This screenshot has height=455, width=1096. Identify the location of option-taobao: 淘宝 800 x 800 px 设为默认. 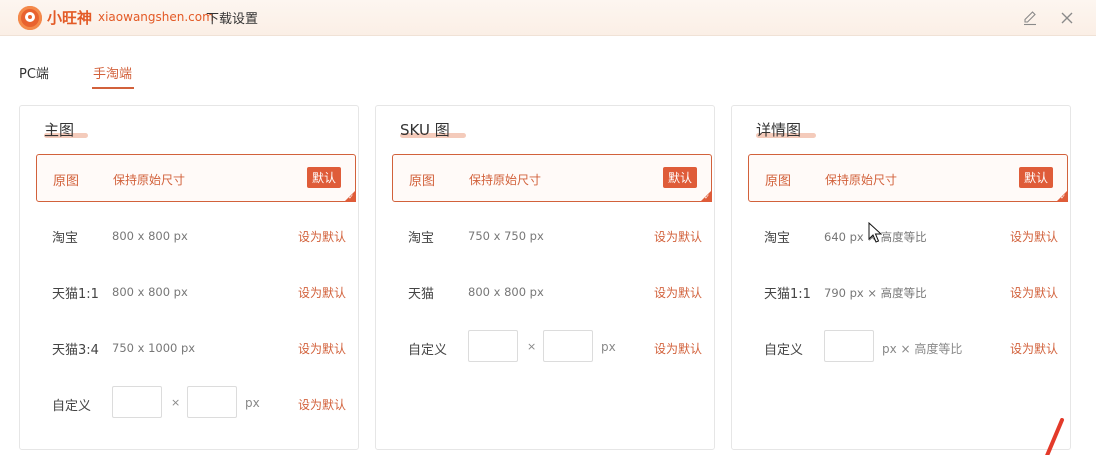
(196, 236).